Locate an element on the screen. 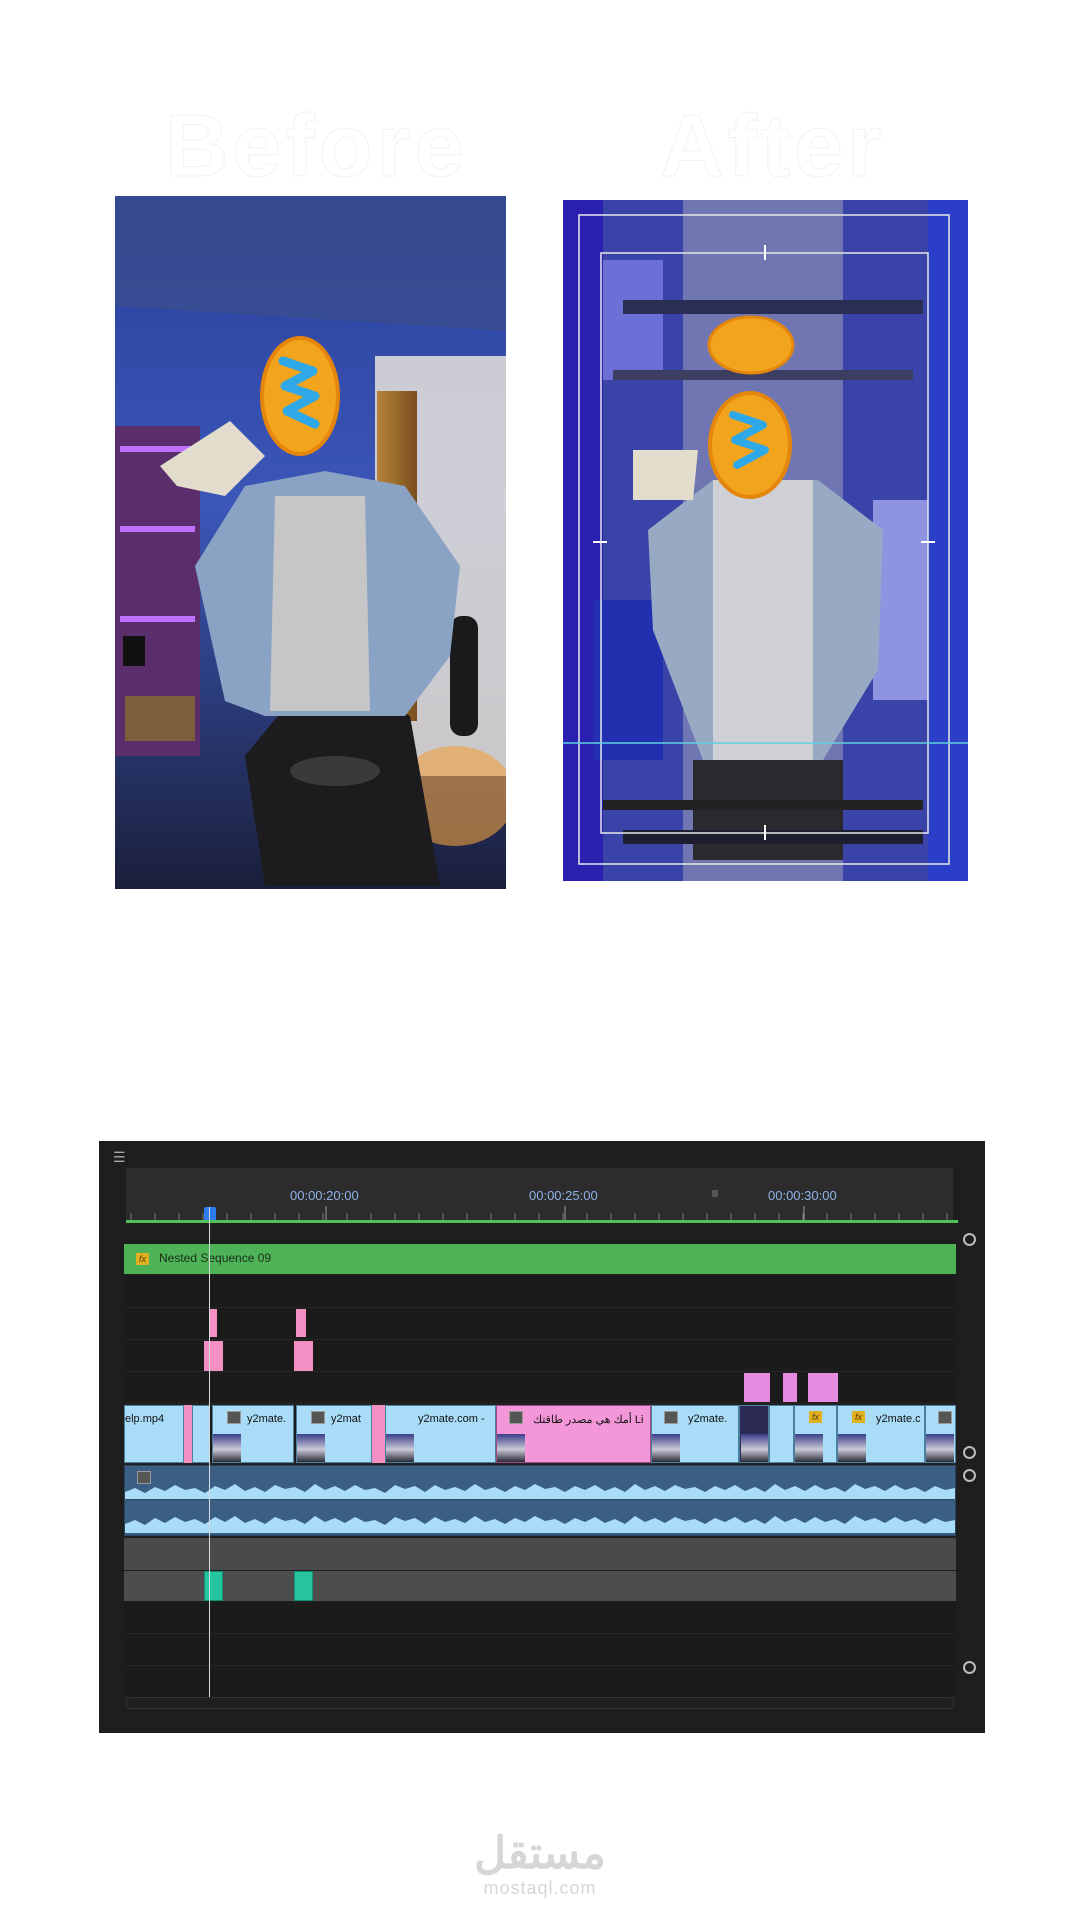 This screenshot has height=1920, width=1080. audio-clip is located at coordinates (540, 1500).